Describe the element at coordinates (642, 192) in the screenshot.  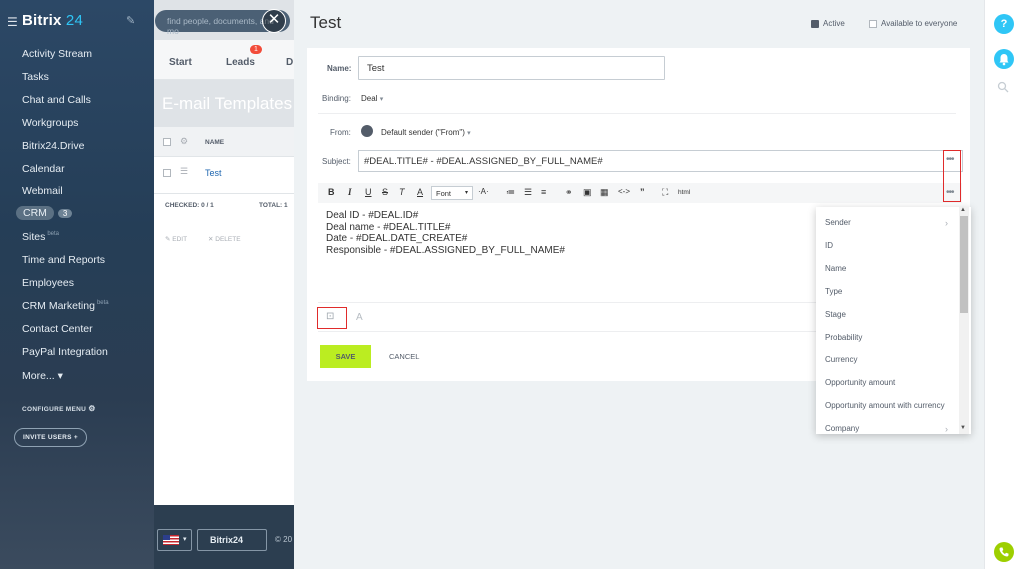
I see `quote-icon: ”` at that location.